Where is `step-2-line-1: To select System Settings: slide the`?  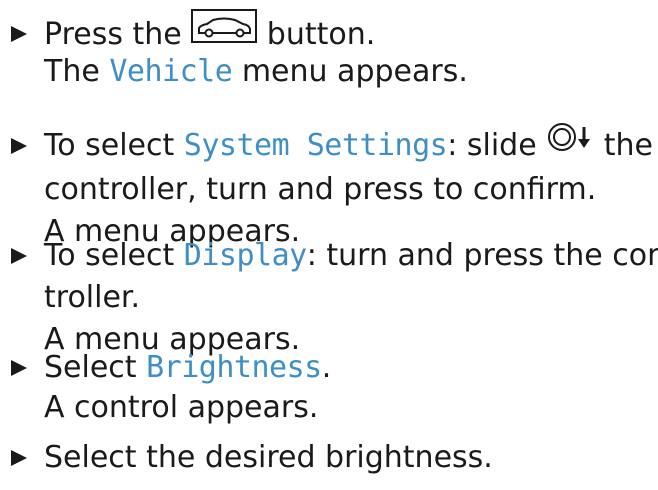 step-2-line-1: To select System Settings: slide the is located at coordinates (348, 145).